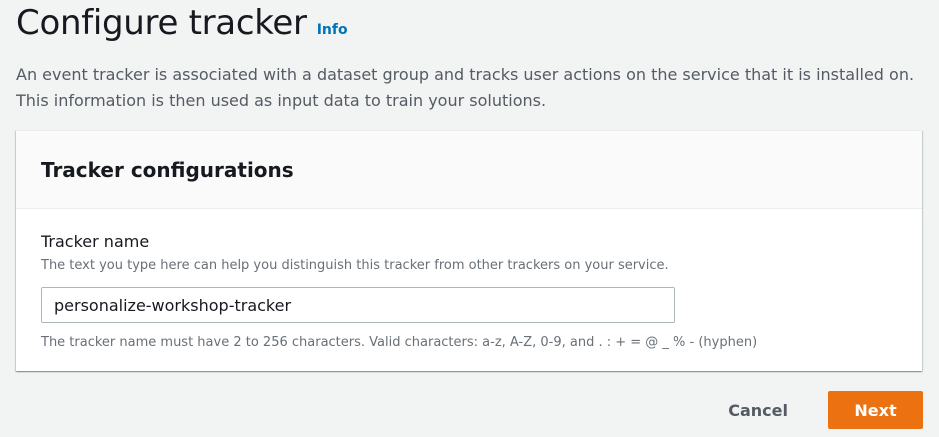 This screenshot has height=437, width=939. Describe the element at coordinates (161, 23) in the screenshot. I see `page-title: Configure tracker` at that location.